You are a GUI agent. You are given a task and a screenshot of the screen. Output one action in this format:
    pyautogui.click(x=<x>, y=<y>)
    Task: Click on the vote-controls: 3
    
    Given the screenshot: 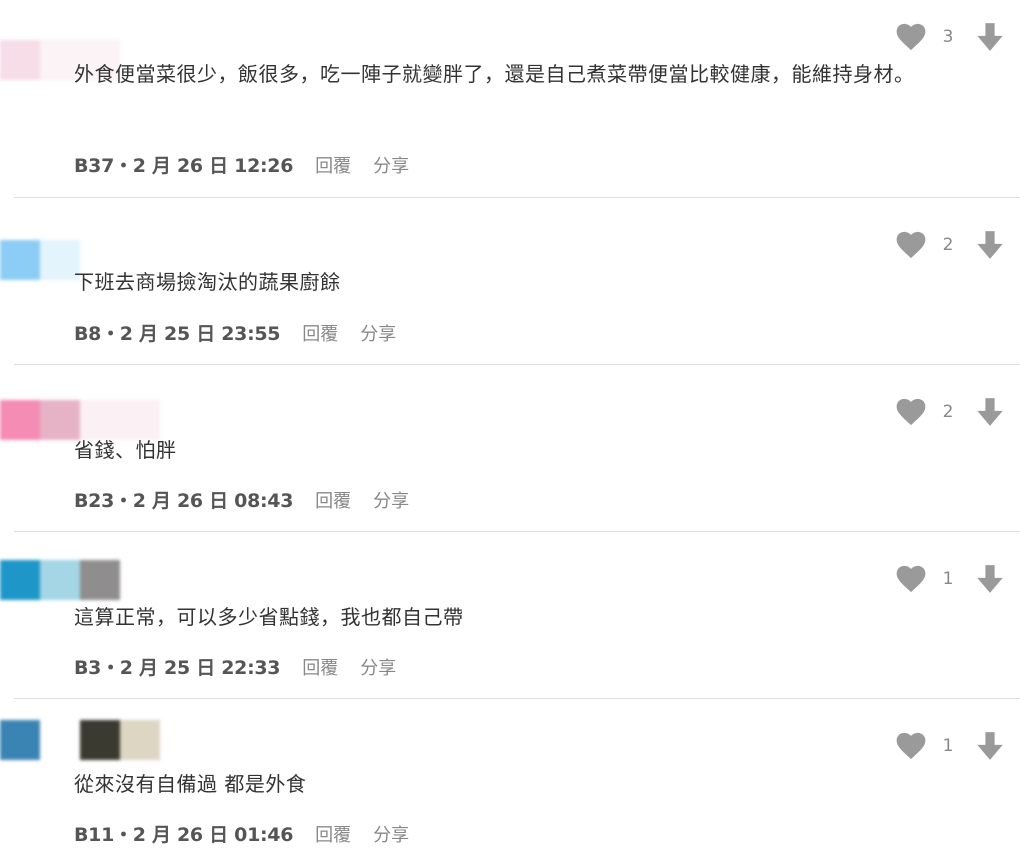 What is the action you would take?
    pyautogui.click(x=950, y=37)
    